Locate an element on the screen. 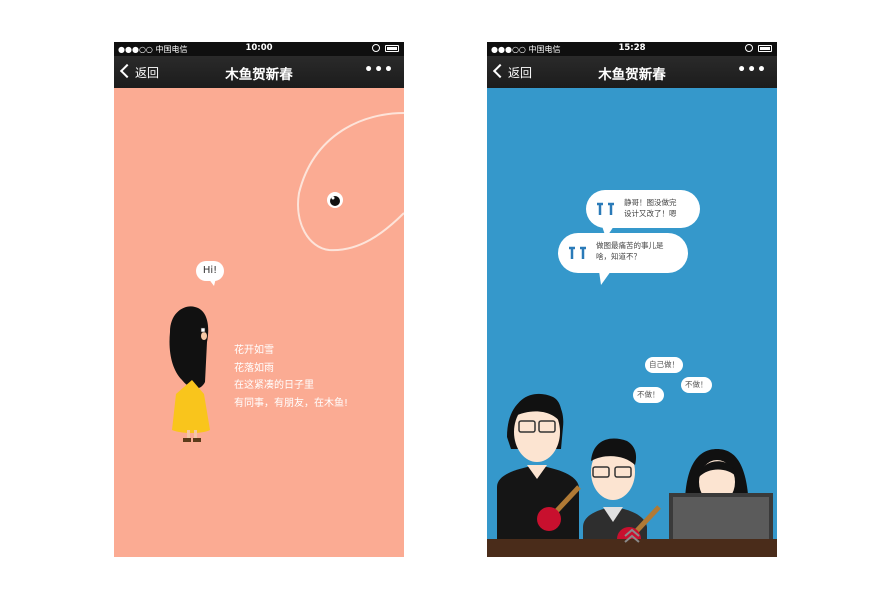 This screenshot has width=880, height=600. bubble-text: 静哥！图没做完 设计又改了！嗯 is located at coordinates (650, 208).